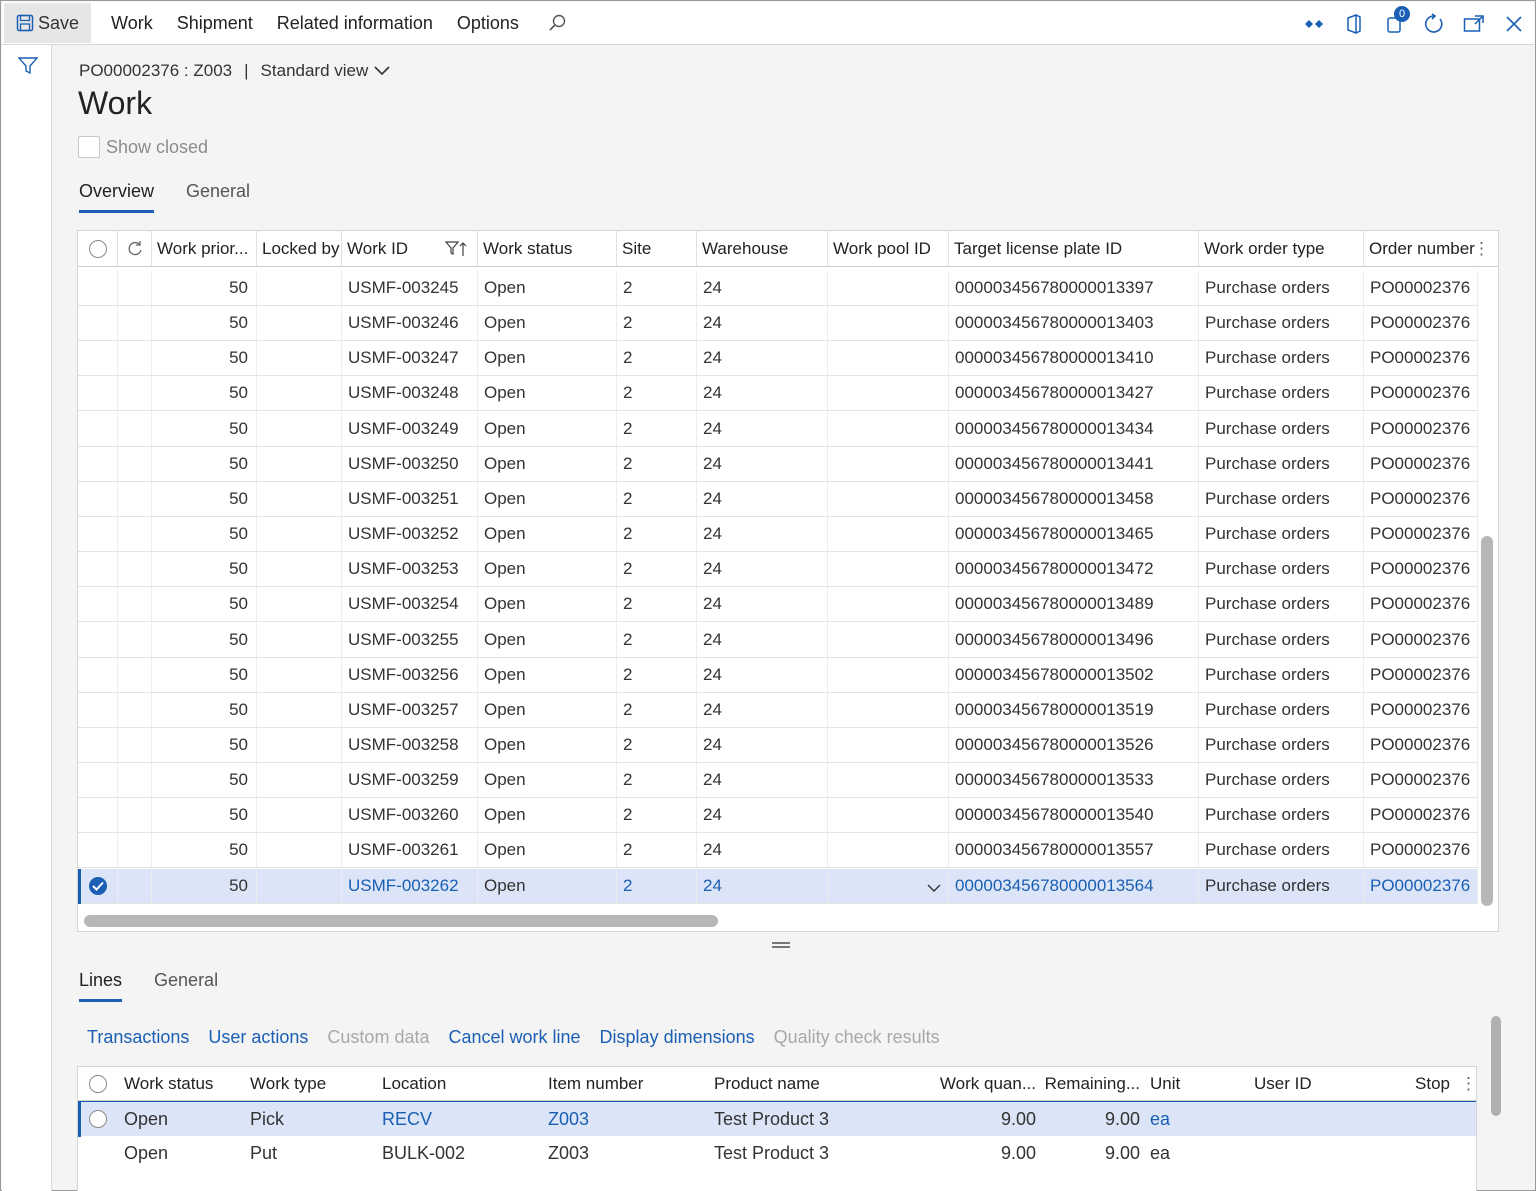 The width and height of the screenshot is (1536, 1191). Describe the element at coordinates (258, 1037) in the screenshot. I see `line-action-user-actions: User actions` at that location.